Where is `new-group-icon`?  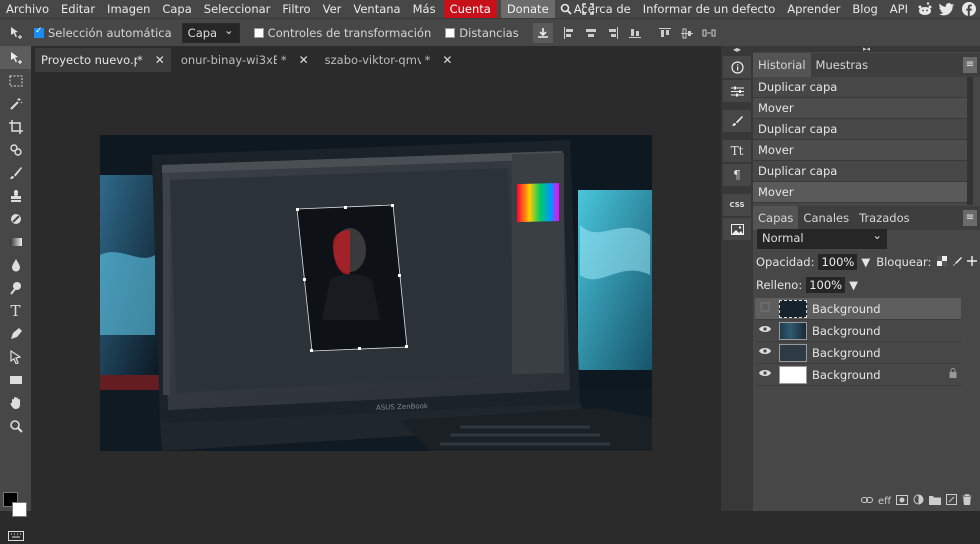 new-group-icon is located at coordinates (935, 501).